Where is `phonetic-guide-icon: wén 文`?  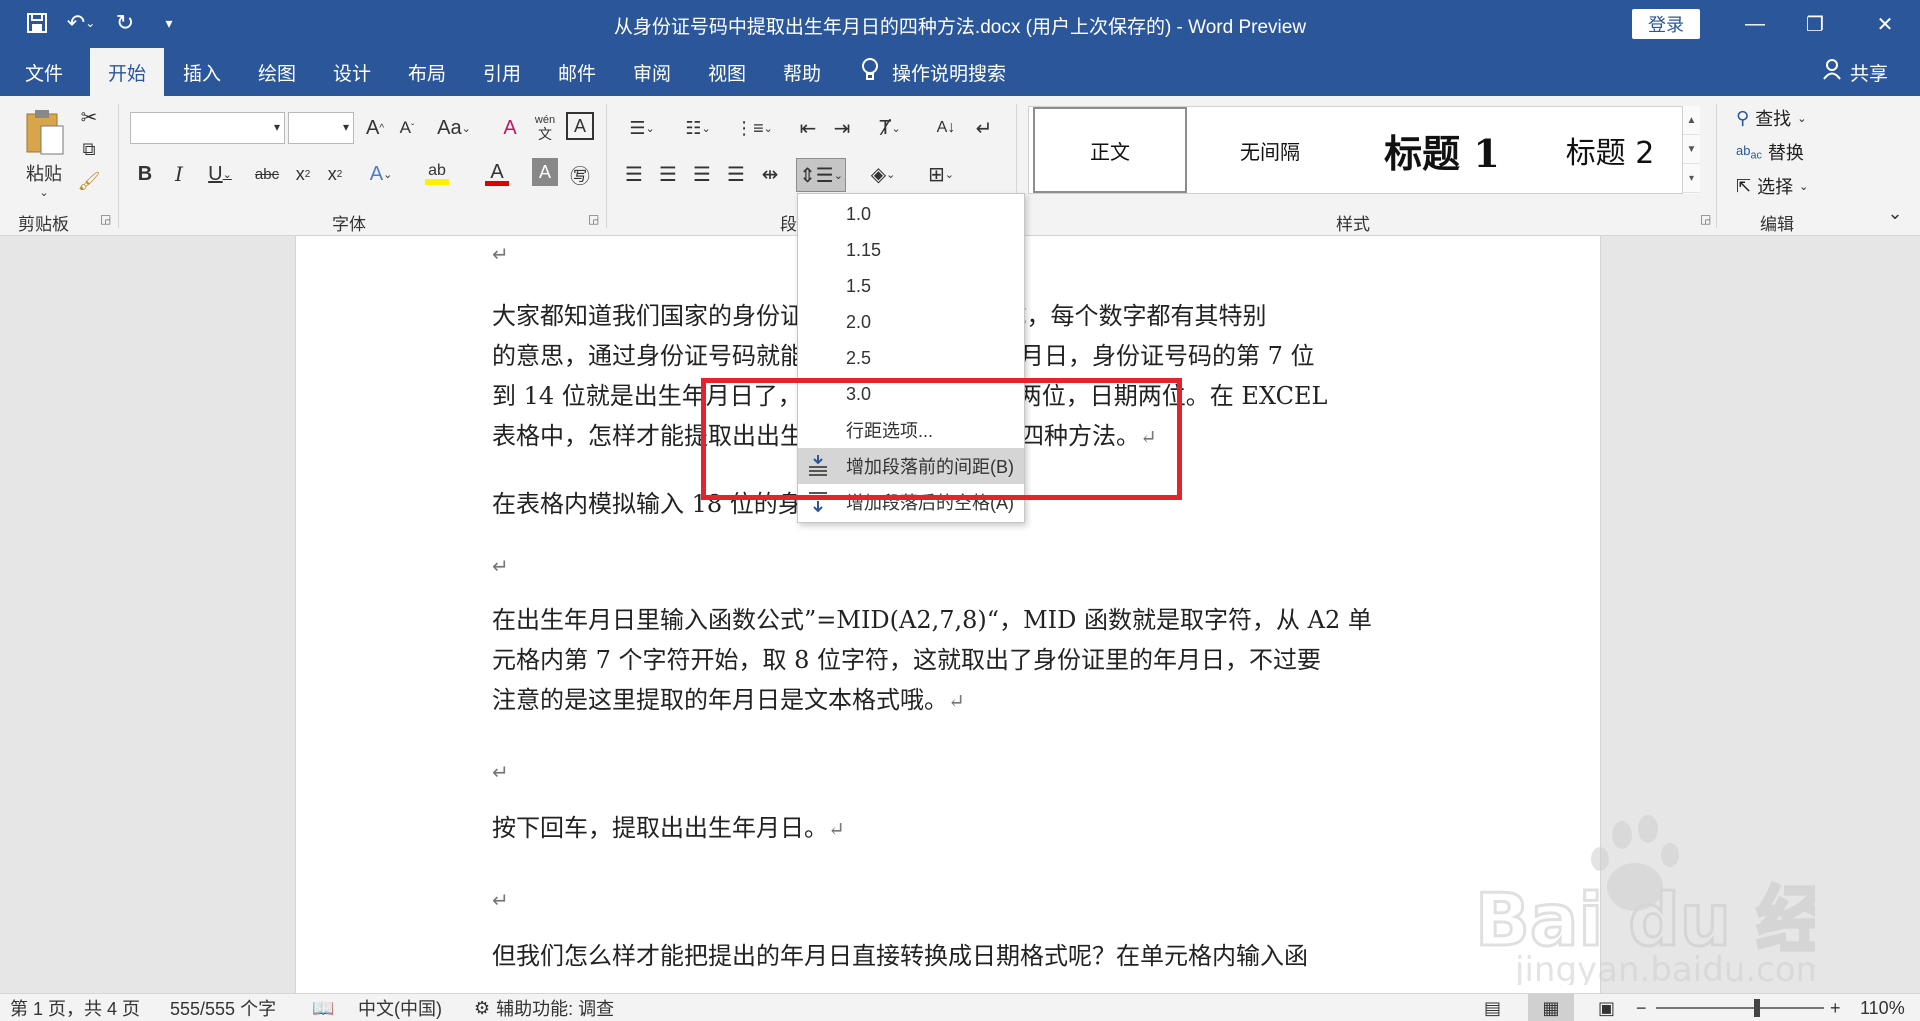 phonetic-guide-icon: wén 文 is located at coordinates (545, 127).